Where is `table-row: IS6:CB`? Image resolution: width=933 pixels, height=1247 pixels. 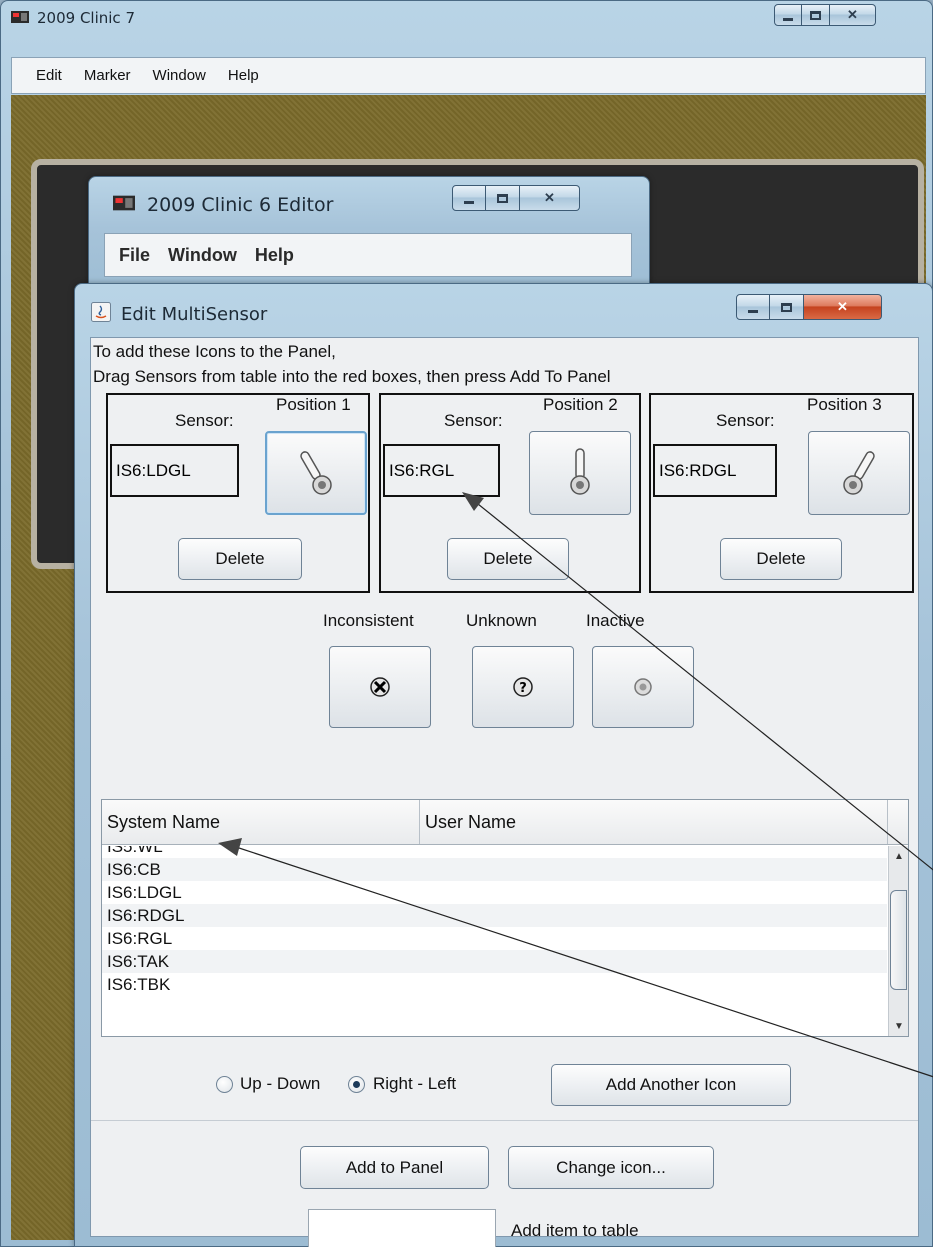 table-row: IS6:CB is located at coordinates (494, 869).